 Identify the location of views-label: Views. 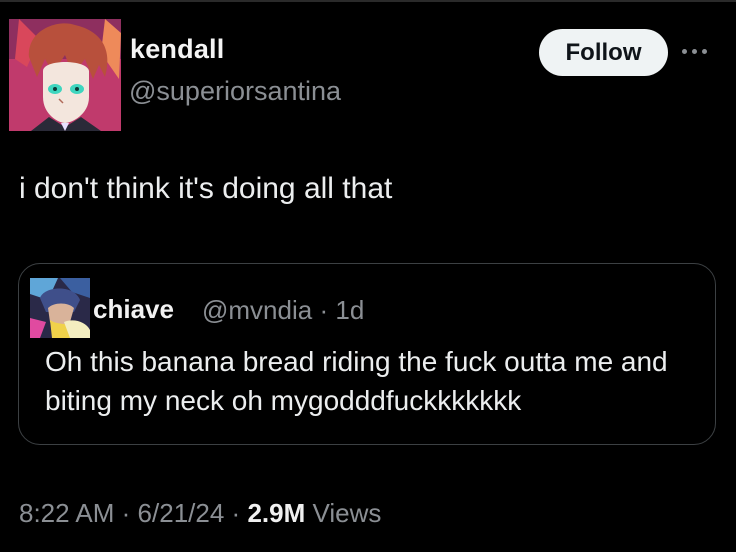
(347, 513).